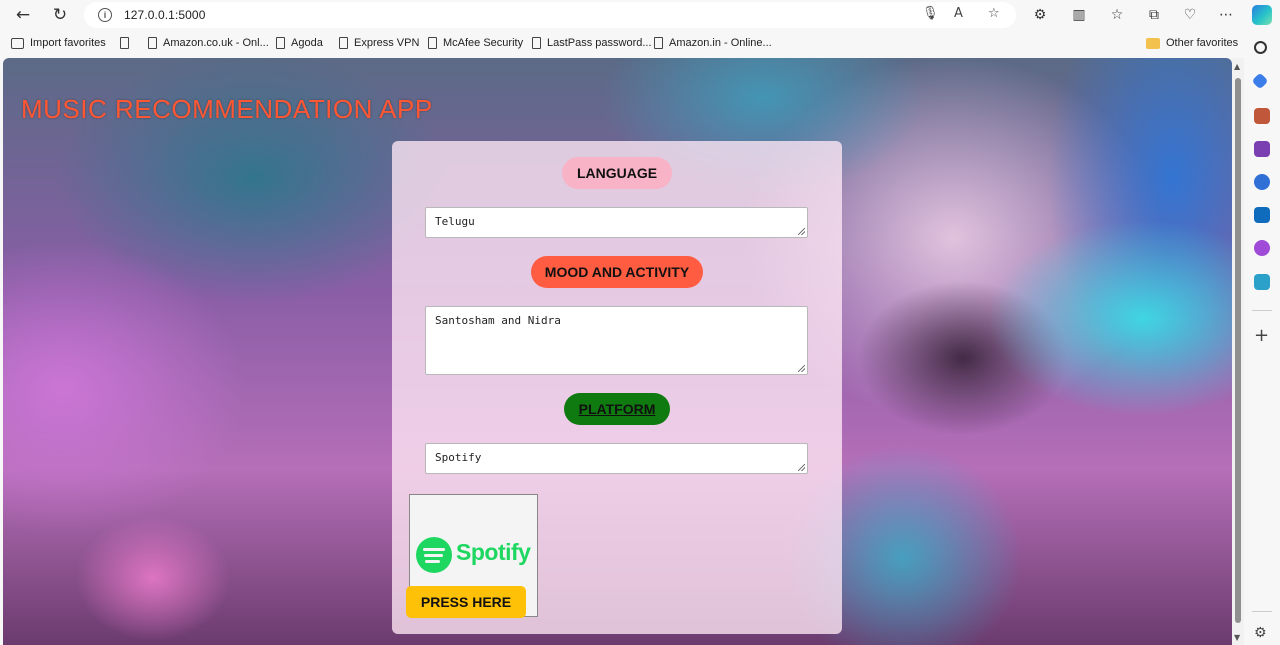 The width and height of the screenshot is (1280, 645). Describe the element at coordinates (616, 458) in the screenshot. I see `platform-input: Spotify` at that location.